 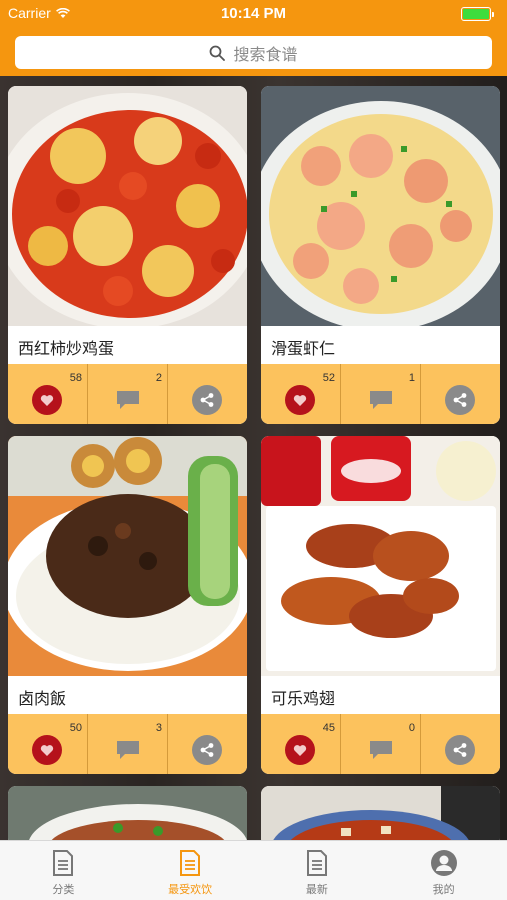 I want to click on tab-label: 最新, so click(x=316, y=890).